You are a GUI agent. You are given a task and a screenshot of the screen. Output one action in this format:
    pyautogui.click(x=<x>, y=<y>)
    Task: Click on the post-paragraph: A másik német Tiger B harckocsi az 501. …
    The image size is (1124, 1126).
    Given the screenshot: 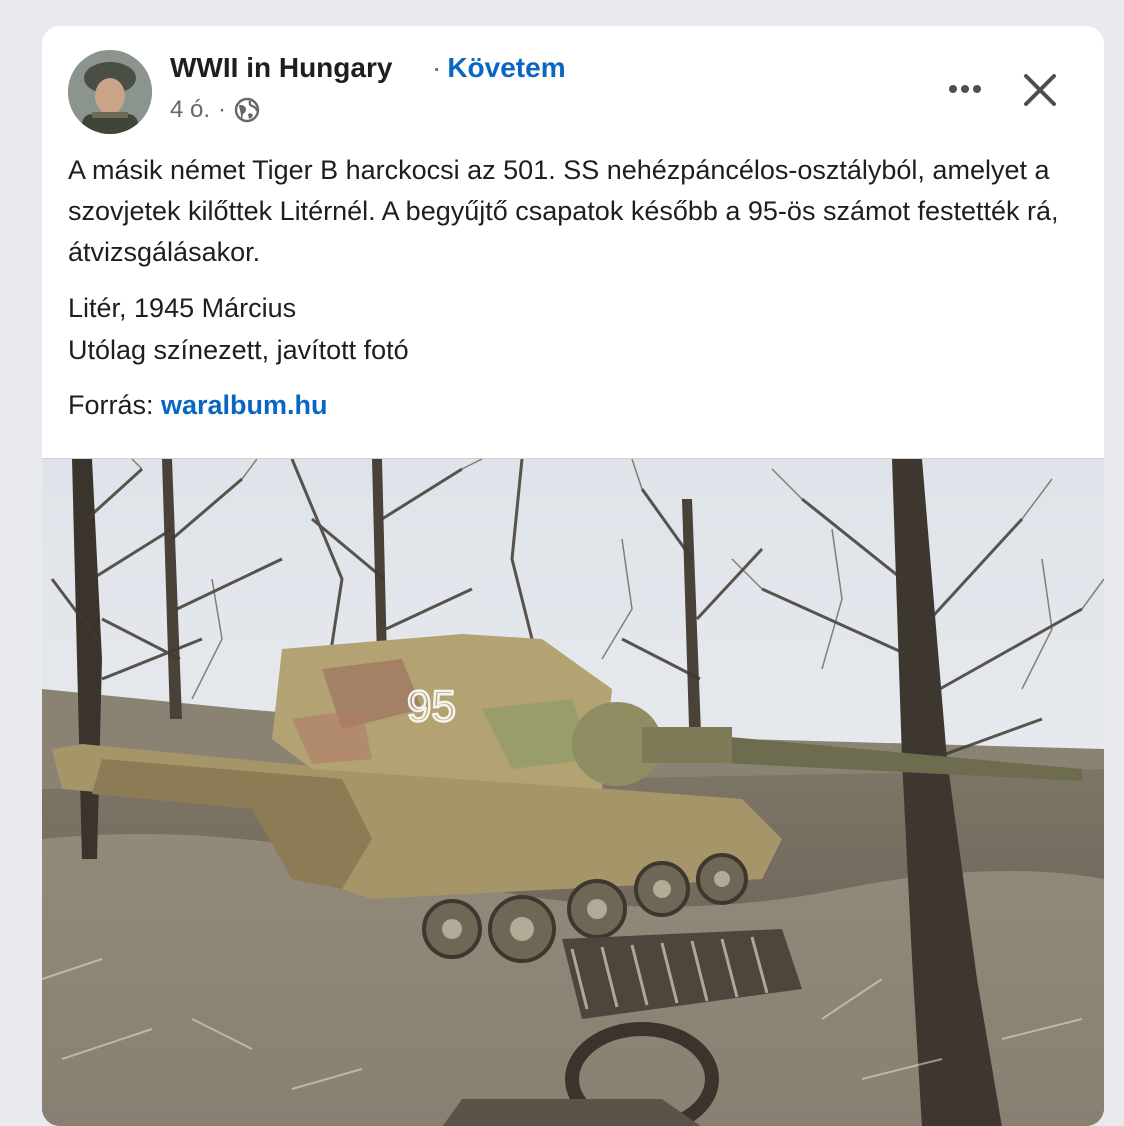 What is the action you would take?
    pyautogui.click(x=563, y=211)
    